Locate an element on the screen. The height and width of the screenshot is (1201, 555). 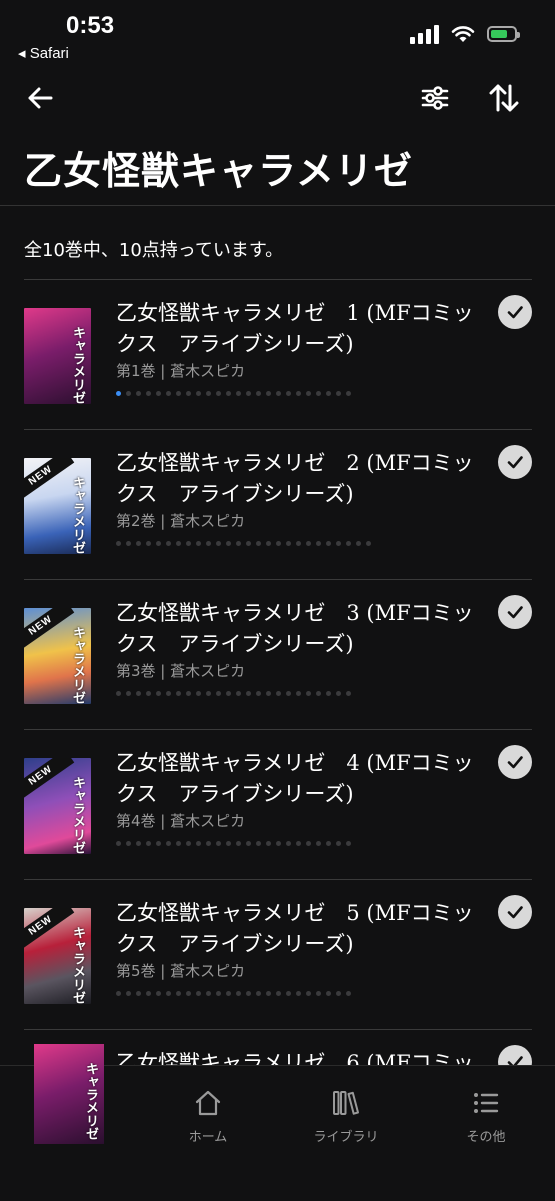
new-badge: NEW is located at coordinates (49, 930).